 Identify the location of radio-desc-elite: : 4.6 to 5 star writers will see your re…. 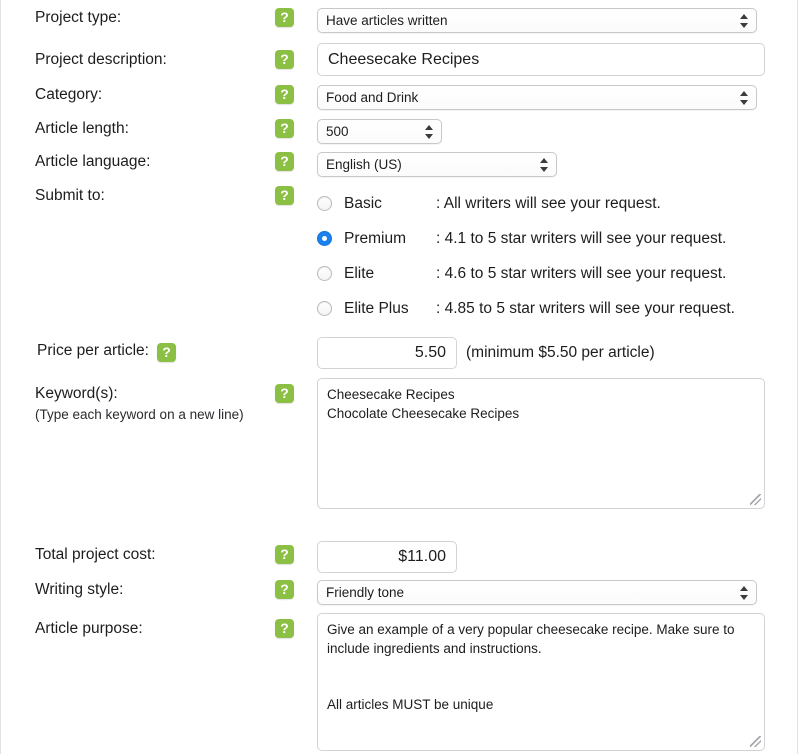
(581, 273).